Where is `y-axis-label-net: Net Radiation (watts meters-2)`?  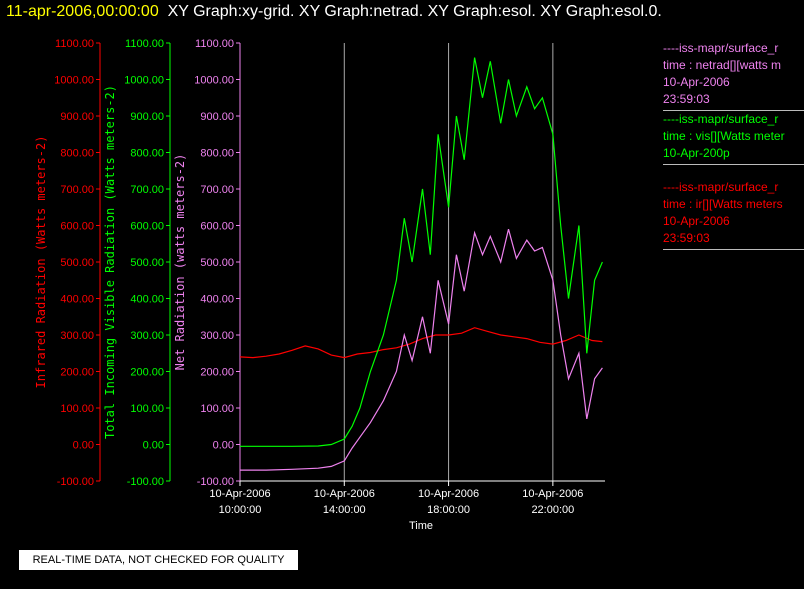 y-axis-label-net: Net Radiation (watts meters-2) is located at coordinates (180, 262).